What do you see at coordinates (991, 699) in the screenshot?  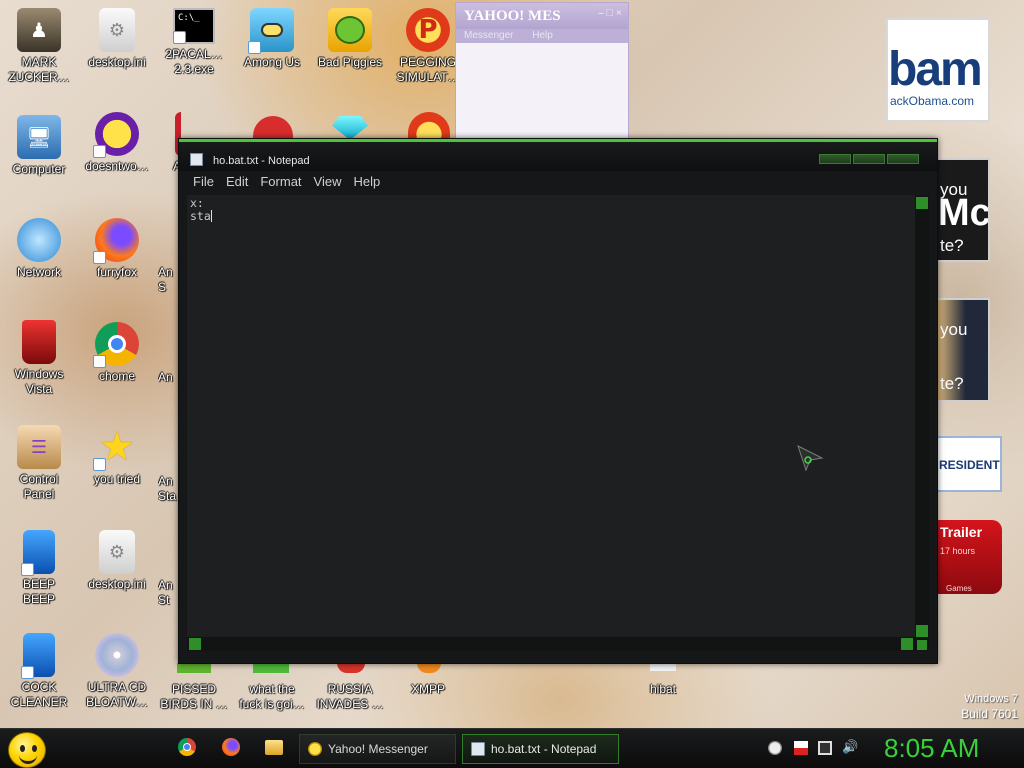 I see `watermark-os: Windows 7` at bounding box center [991, 699].